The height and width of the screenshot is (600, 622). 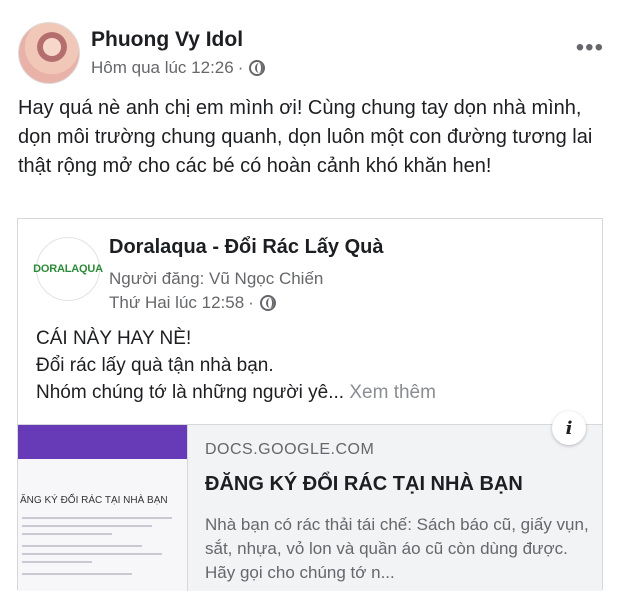 What do you see at coordinates (176, 303) in the screenshot?
I see `shared-timestamp: Thứ Hai lúc 12:58` at bounding box center [176, 303].